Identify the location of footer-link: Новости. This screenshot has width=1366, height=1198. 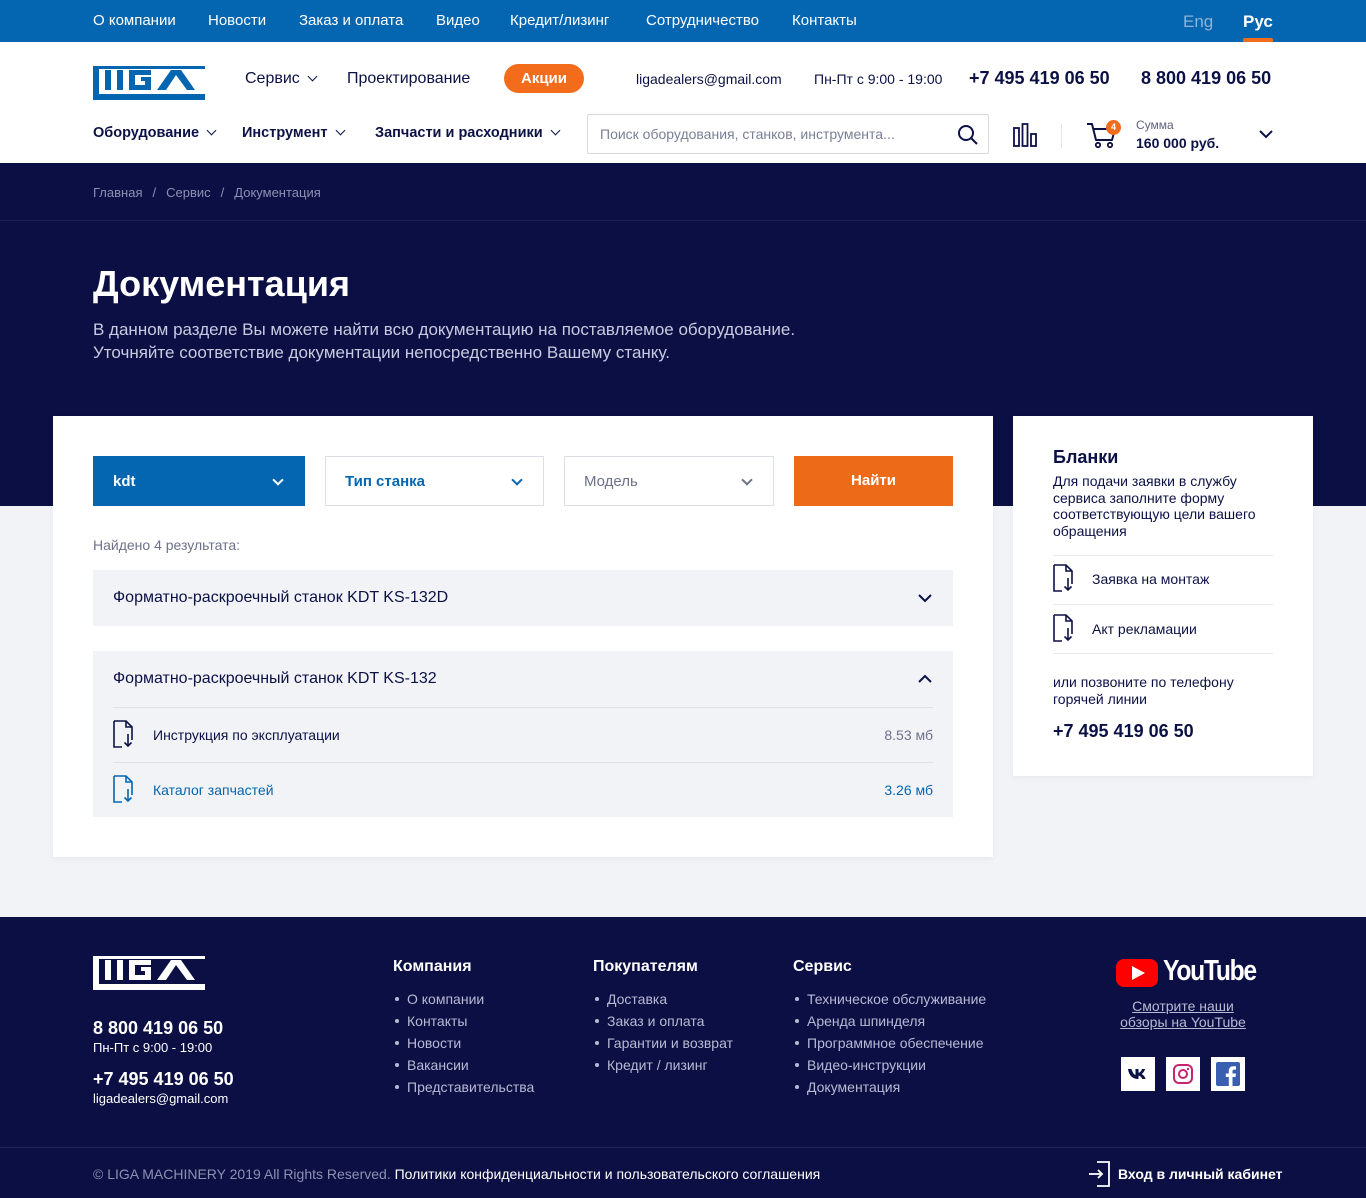
(463, 1043).